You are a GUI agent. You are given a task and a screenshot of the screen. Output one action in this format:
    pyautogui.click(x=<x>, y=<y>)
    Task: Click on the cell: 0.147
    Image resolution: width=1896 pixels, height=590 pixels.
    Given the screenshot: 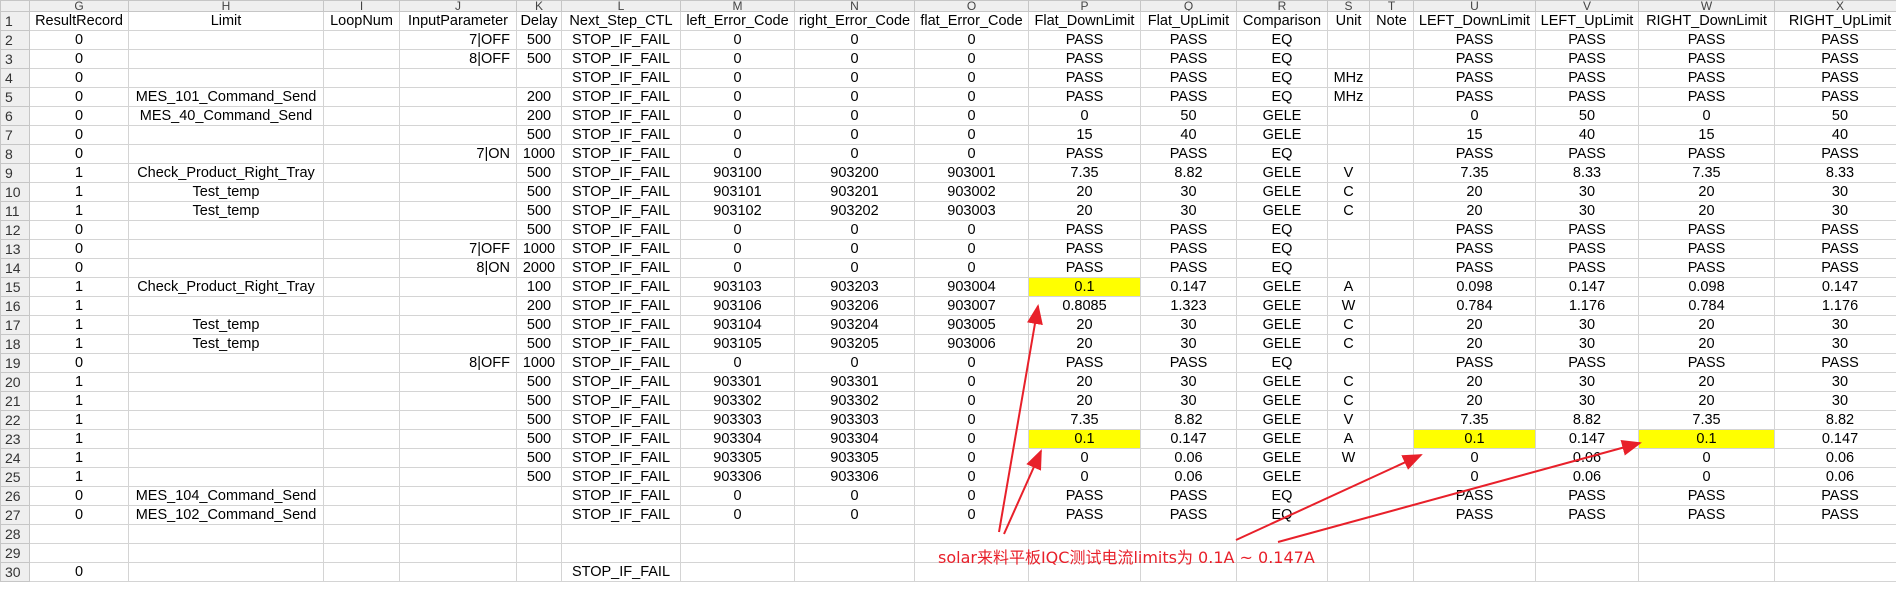 What is the action you would take?
    pyautogui.click(x=1188, y=439)
    